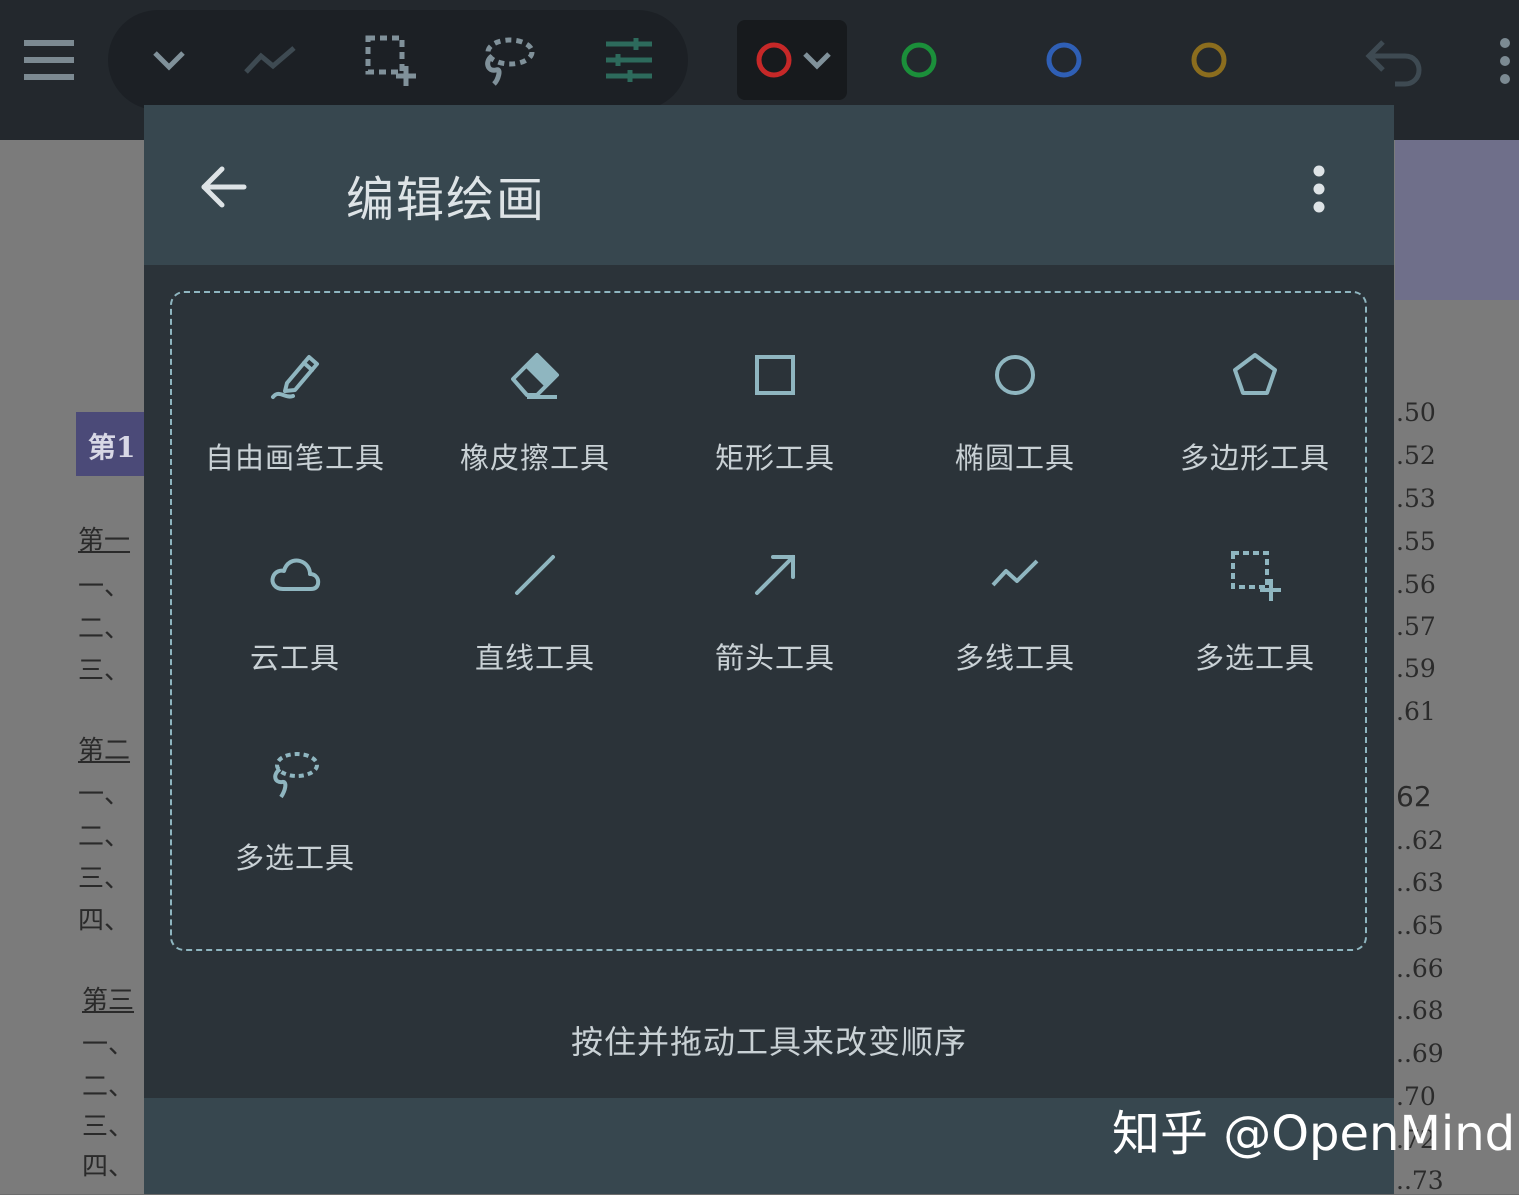  I want to click on page-number: ..62, so click(1420, 840).